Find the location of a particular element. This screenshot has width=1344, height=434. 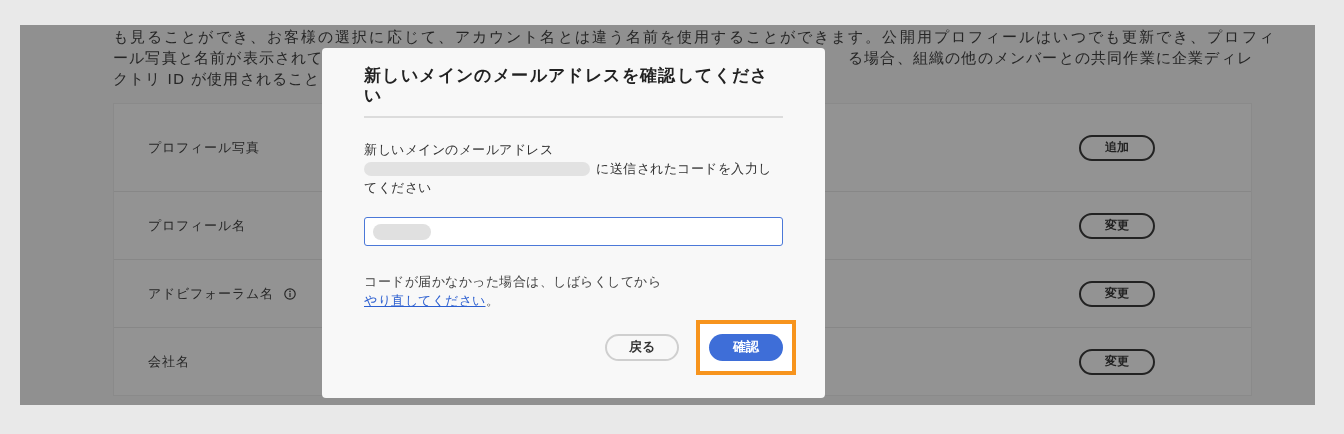

description-text: る場合、組織の他のメンバーとの共同作業に企業ディレ is located at coordinates (1050, 58).